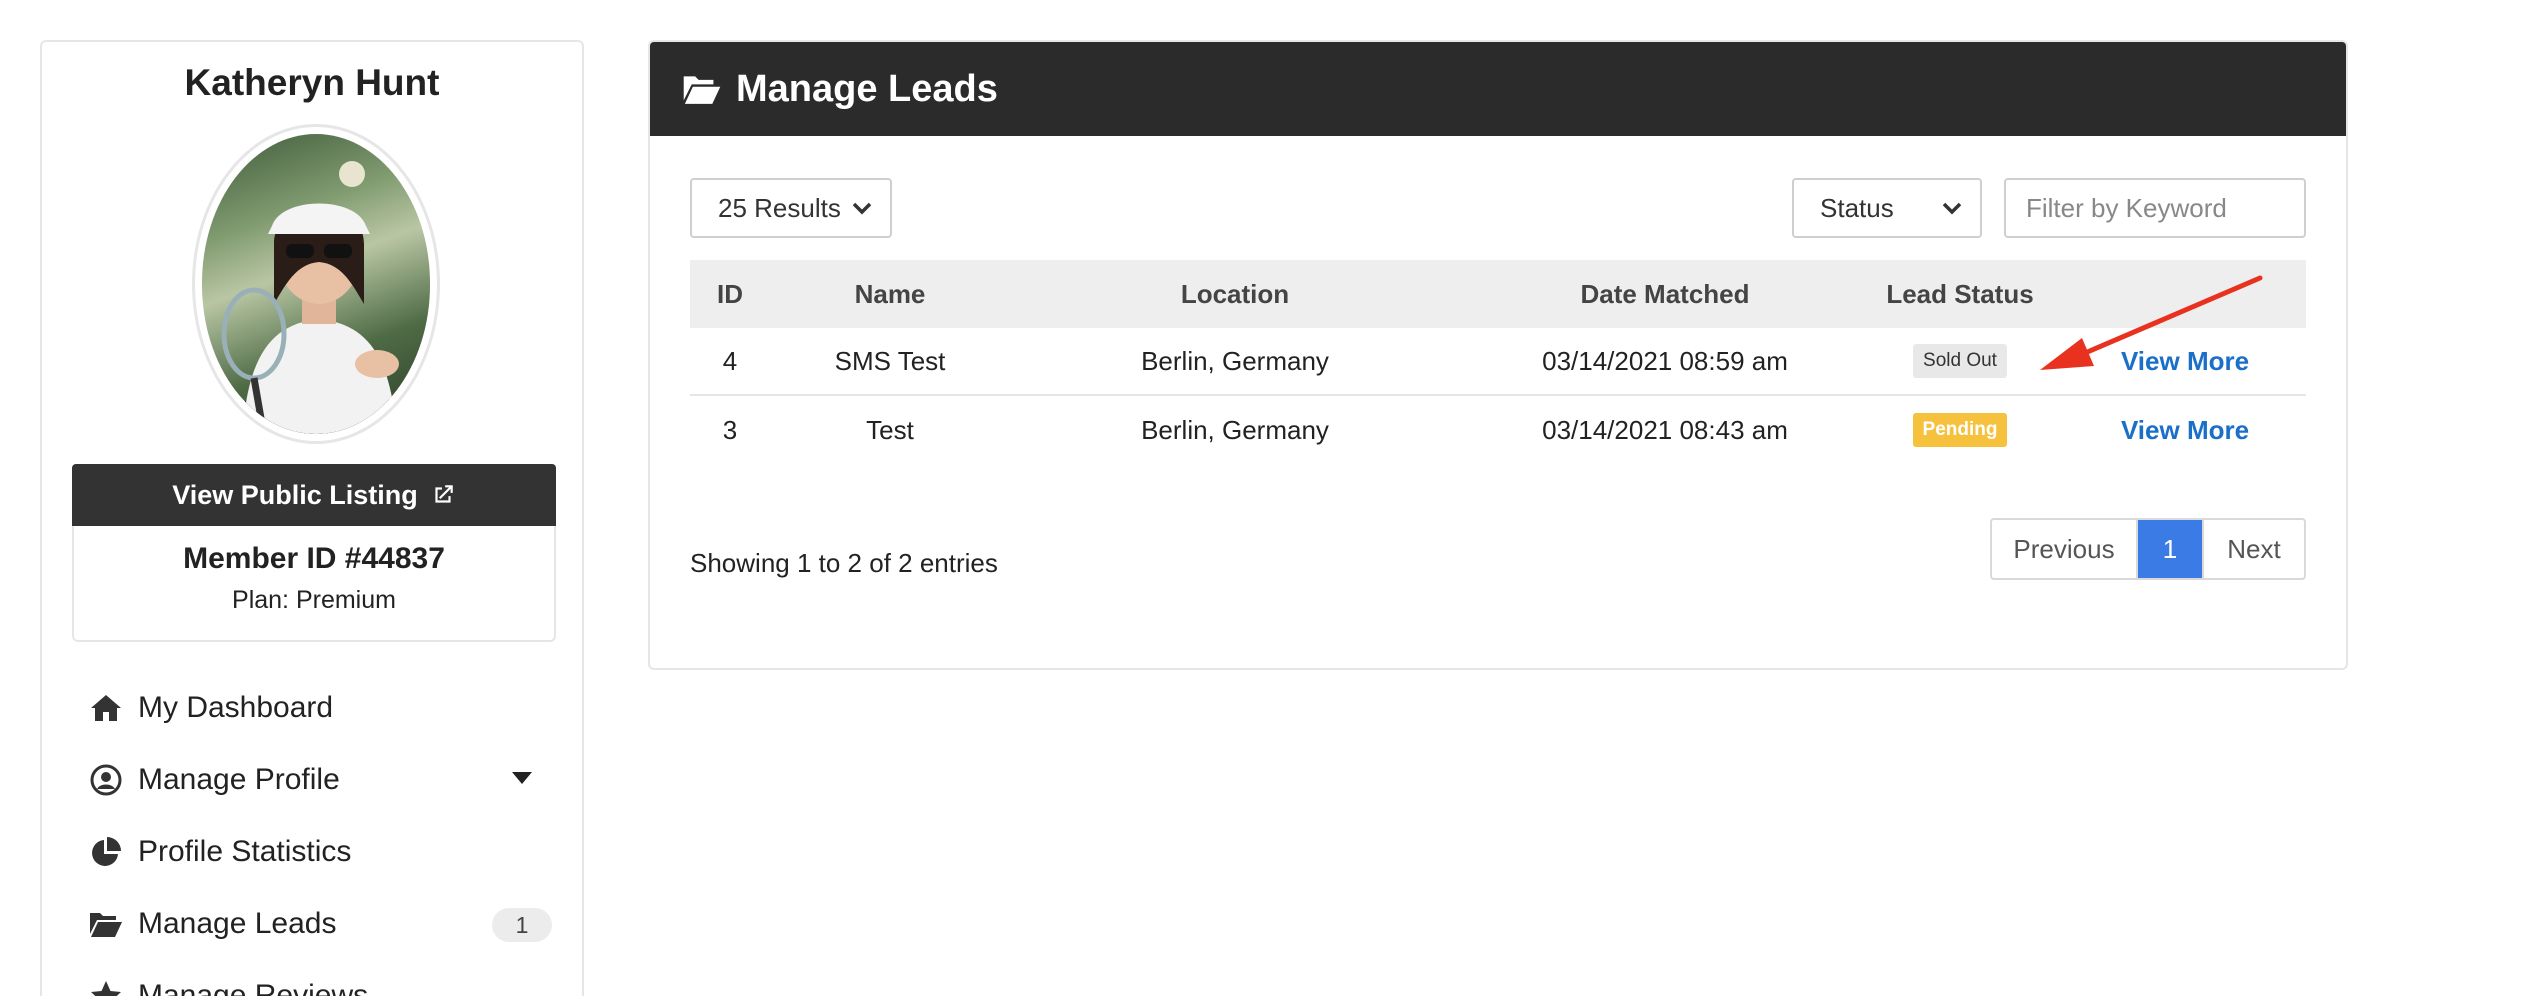 The width and height of the screenshot is (2526, 996). Describe the element at coordinates (867, 88) in the screenshot. I see `page-title: Manage Leads` at that location.